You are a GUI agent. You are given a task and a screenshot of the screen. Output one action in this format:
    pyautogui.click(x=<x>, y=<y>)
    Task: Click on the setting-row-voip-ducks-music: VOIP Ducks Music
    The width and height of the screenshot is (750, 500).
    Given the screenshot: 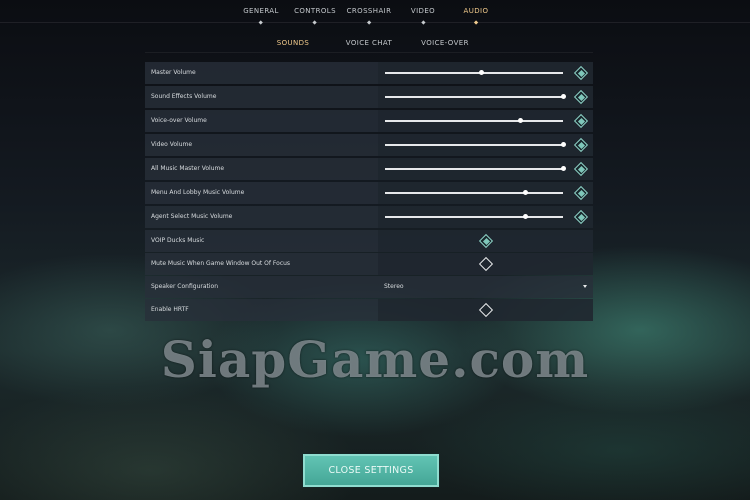 What is the action you would take?
    pyautogui.click(x=369, y=241)
    